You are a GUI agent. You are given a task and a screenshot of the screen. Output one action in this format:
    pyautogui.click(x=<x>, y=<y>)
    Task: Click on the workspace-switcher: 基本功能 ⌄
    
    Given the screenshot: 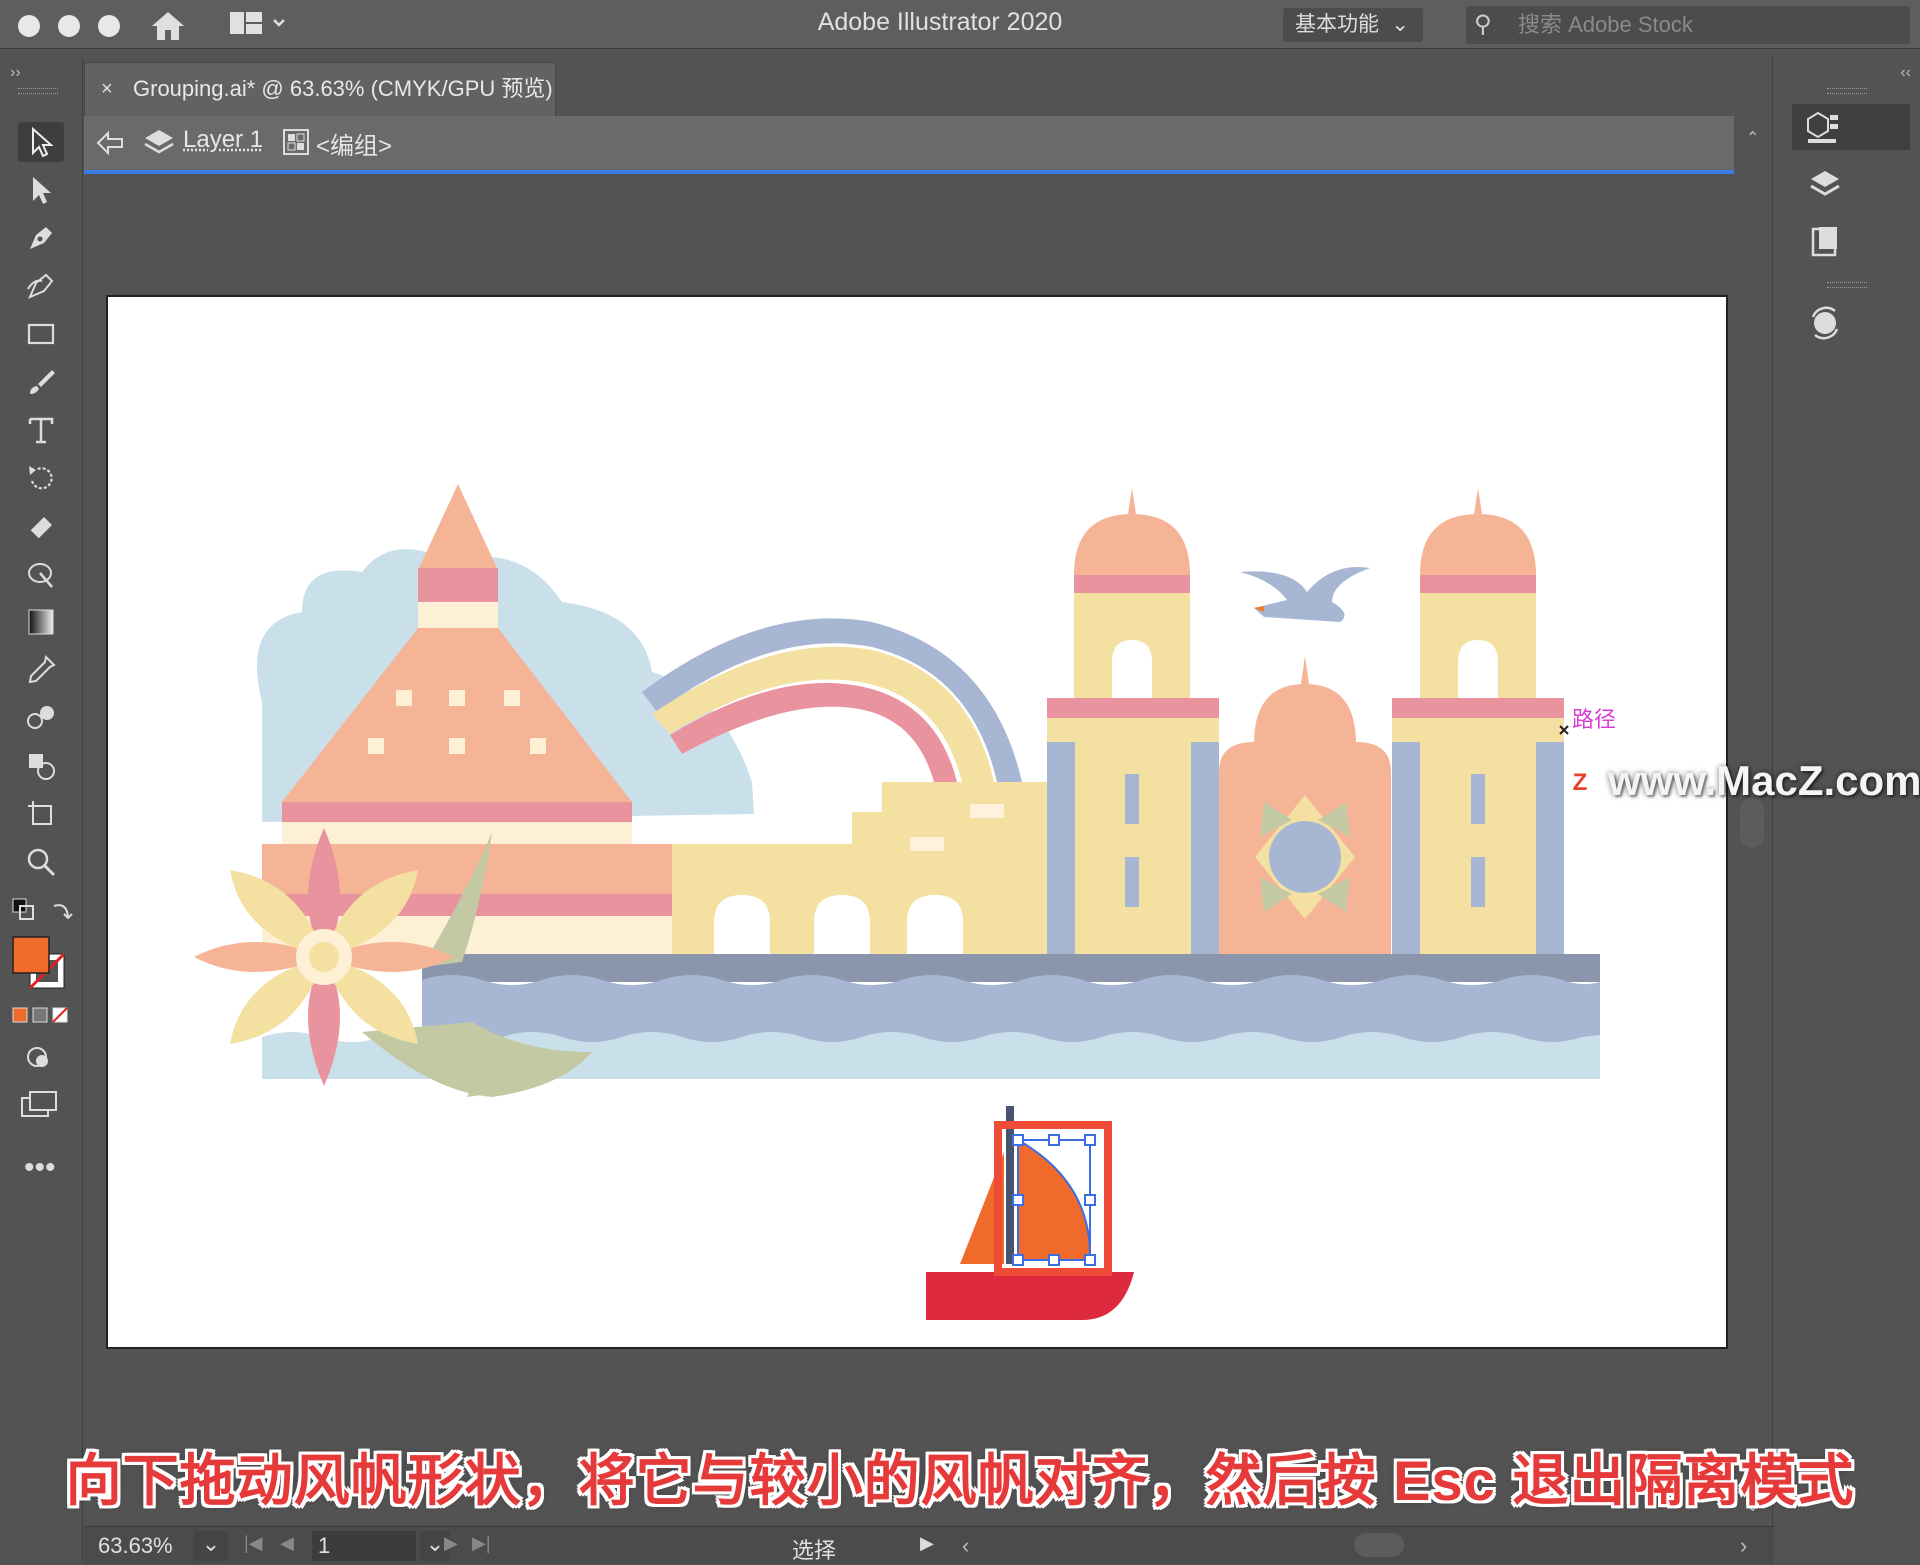 What is the action you would take?
    pyautogui.click(x=1353, y=25)
    